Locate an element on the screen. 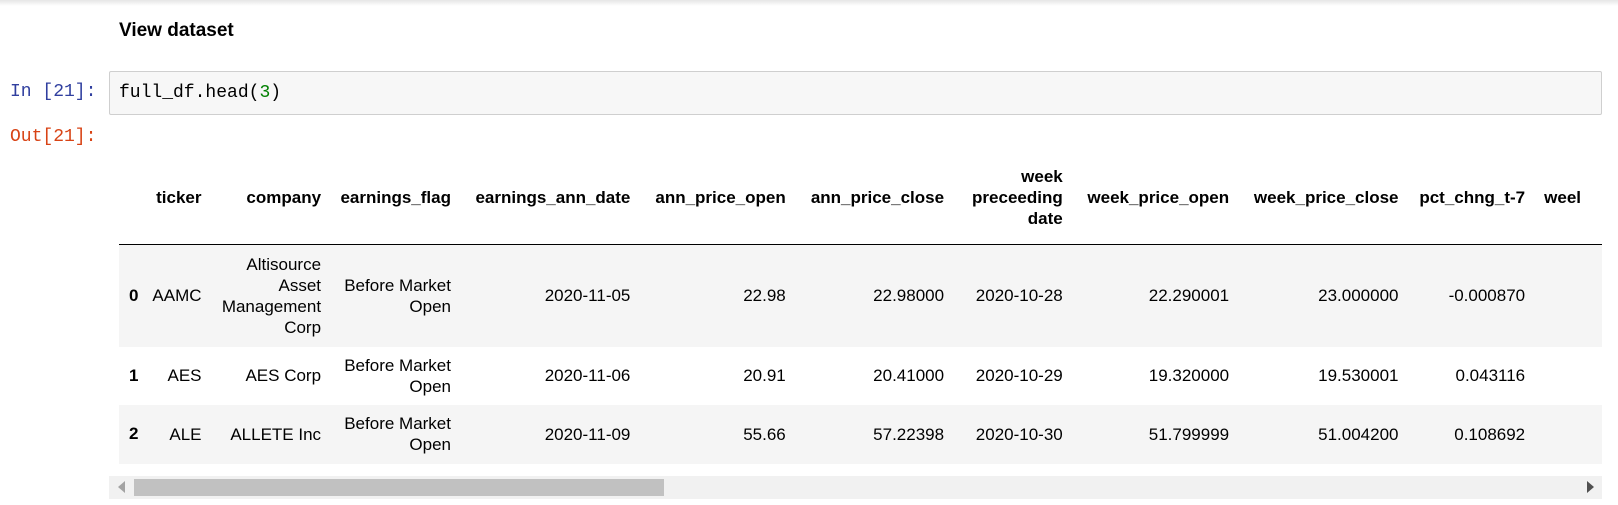 Image resolution: width=1618 pixels, height=505 pixels. table-cell: 19.530001 is located at coordinates (1358, 375).